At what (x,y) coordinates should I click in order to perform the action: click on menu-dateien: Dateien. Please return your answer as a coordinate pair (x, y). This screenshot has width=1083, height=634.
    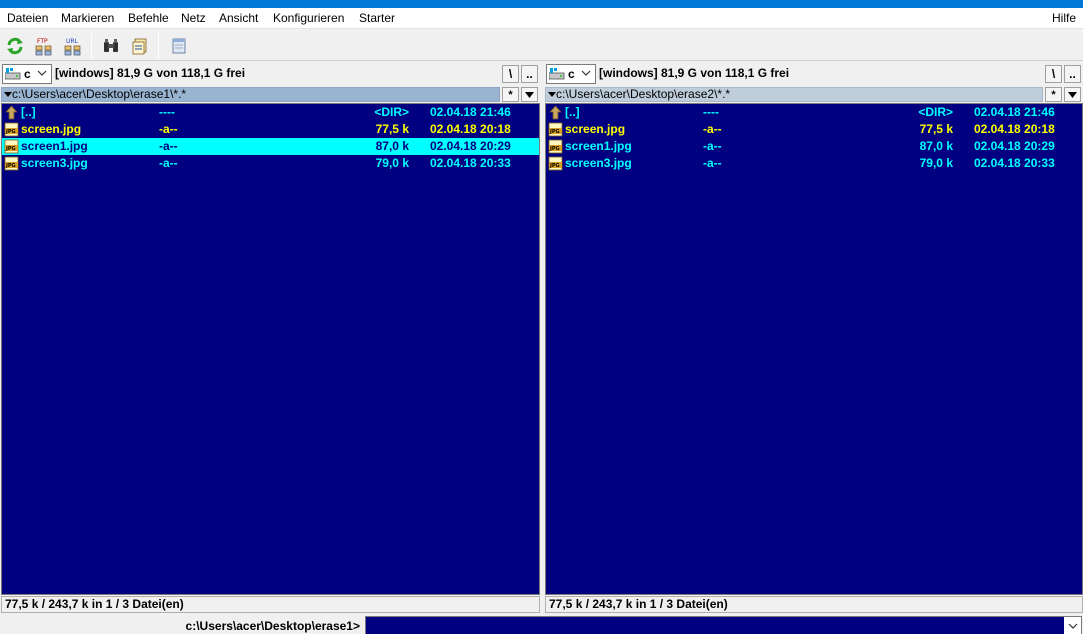
    Looking at the image, I should click on (27, 18).